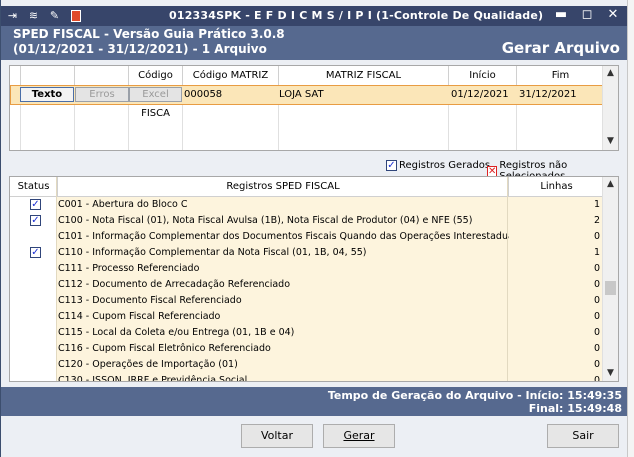  What do you see at coordinates (203, 94) in the screenshot?
I see `codigo-cell: 000058` at bounding box center [203, 94].